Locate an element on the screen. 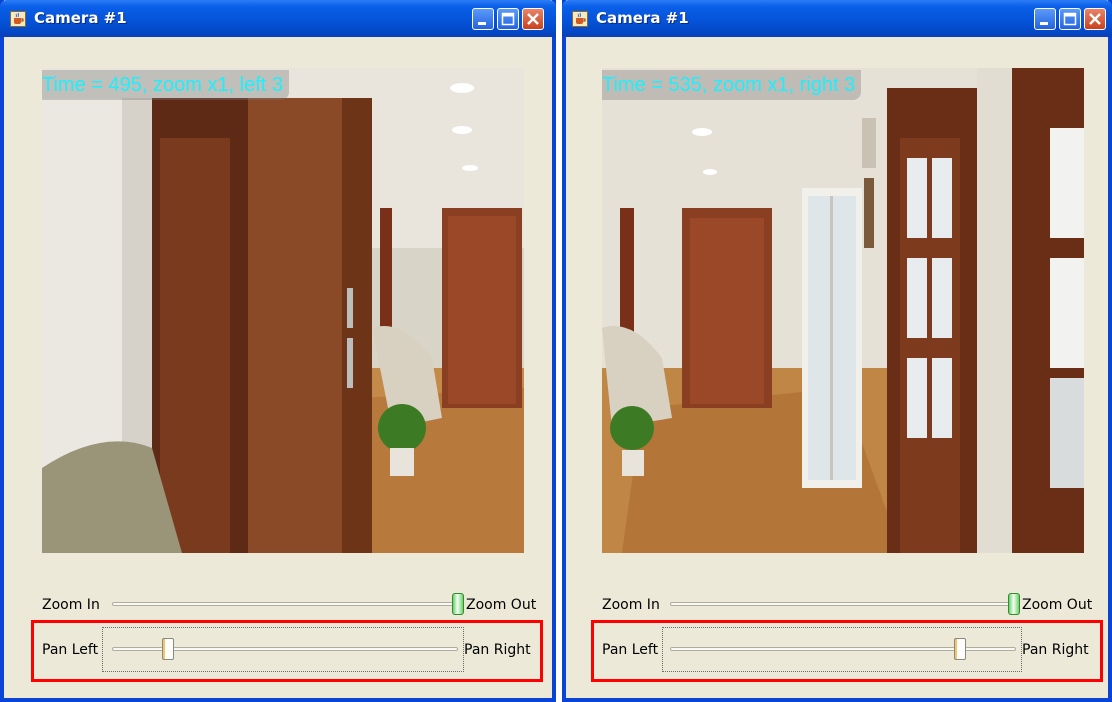 Image resolution: width=1112 pixels, height=702 pixels. video-status-overlay: Time = 495, zoom x1, left 3 is located at coordinates (166, 85).